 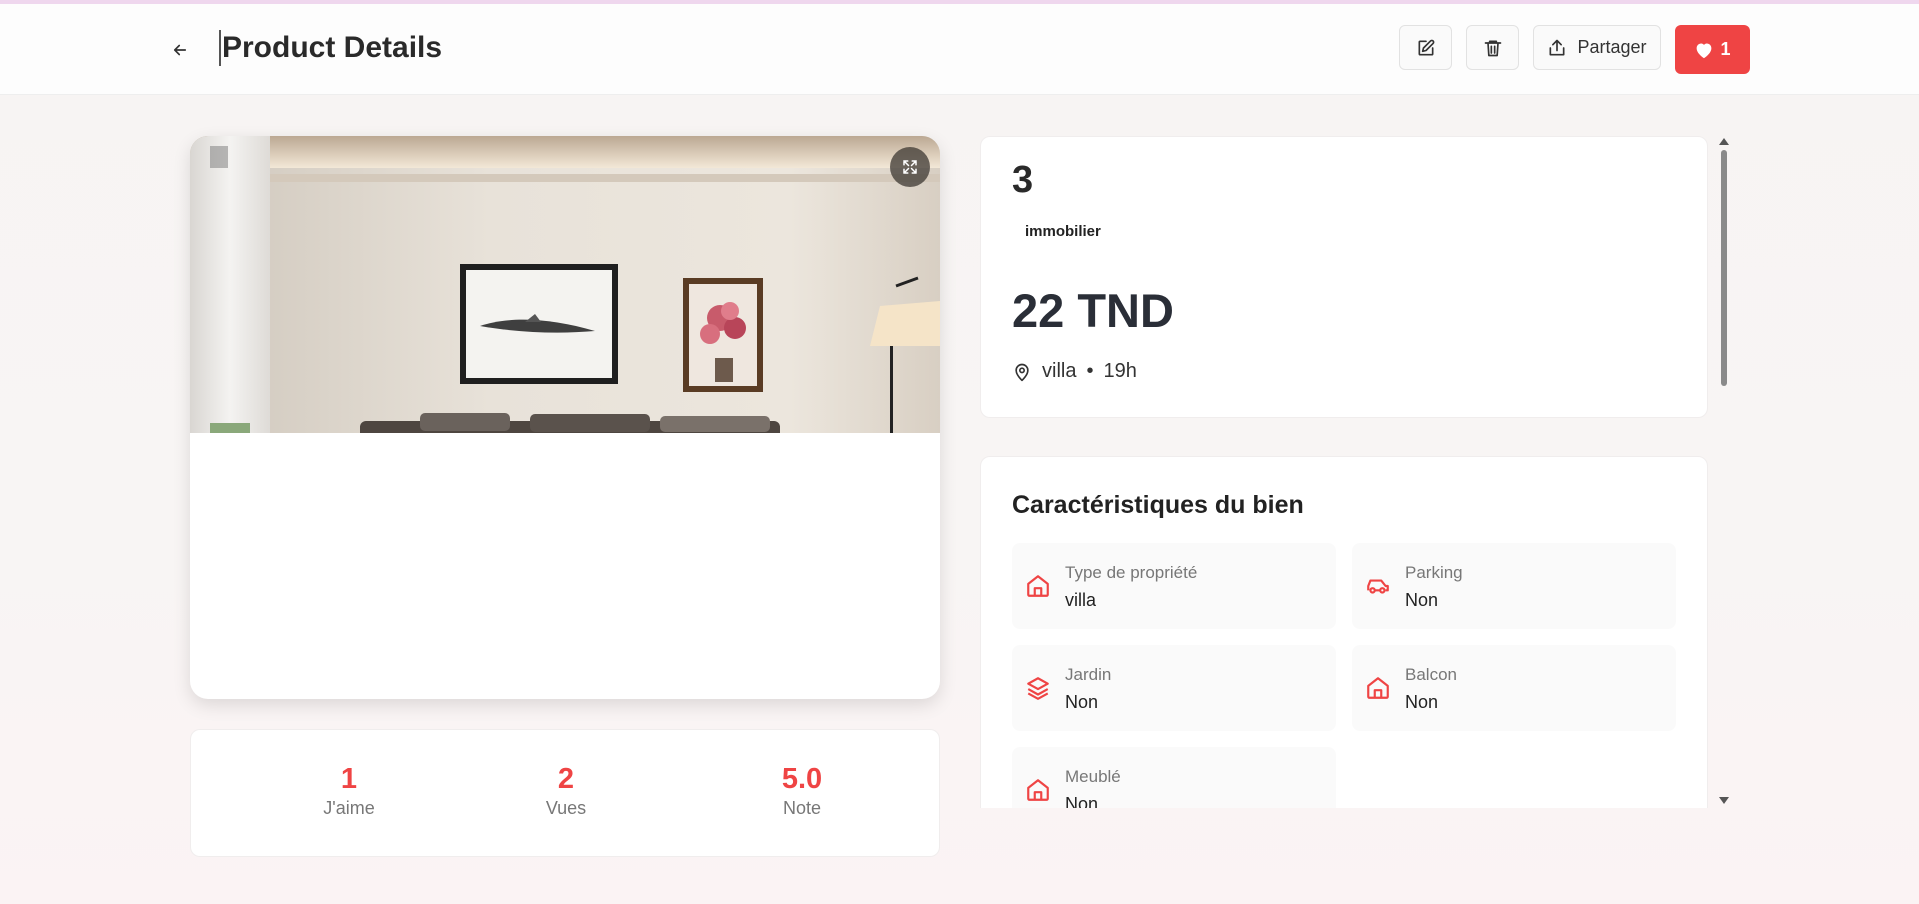 What do you see at coordinates (1038, 688) in the screenshot?
I see `layers-icon` at bounding box center [1038, 688].